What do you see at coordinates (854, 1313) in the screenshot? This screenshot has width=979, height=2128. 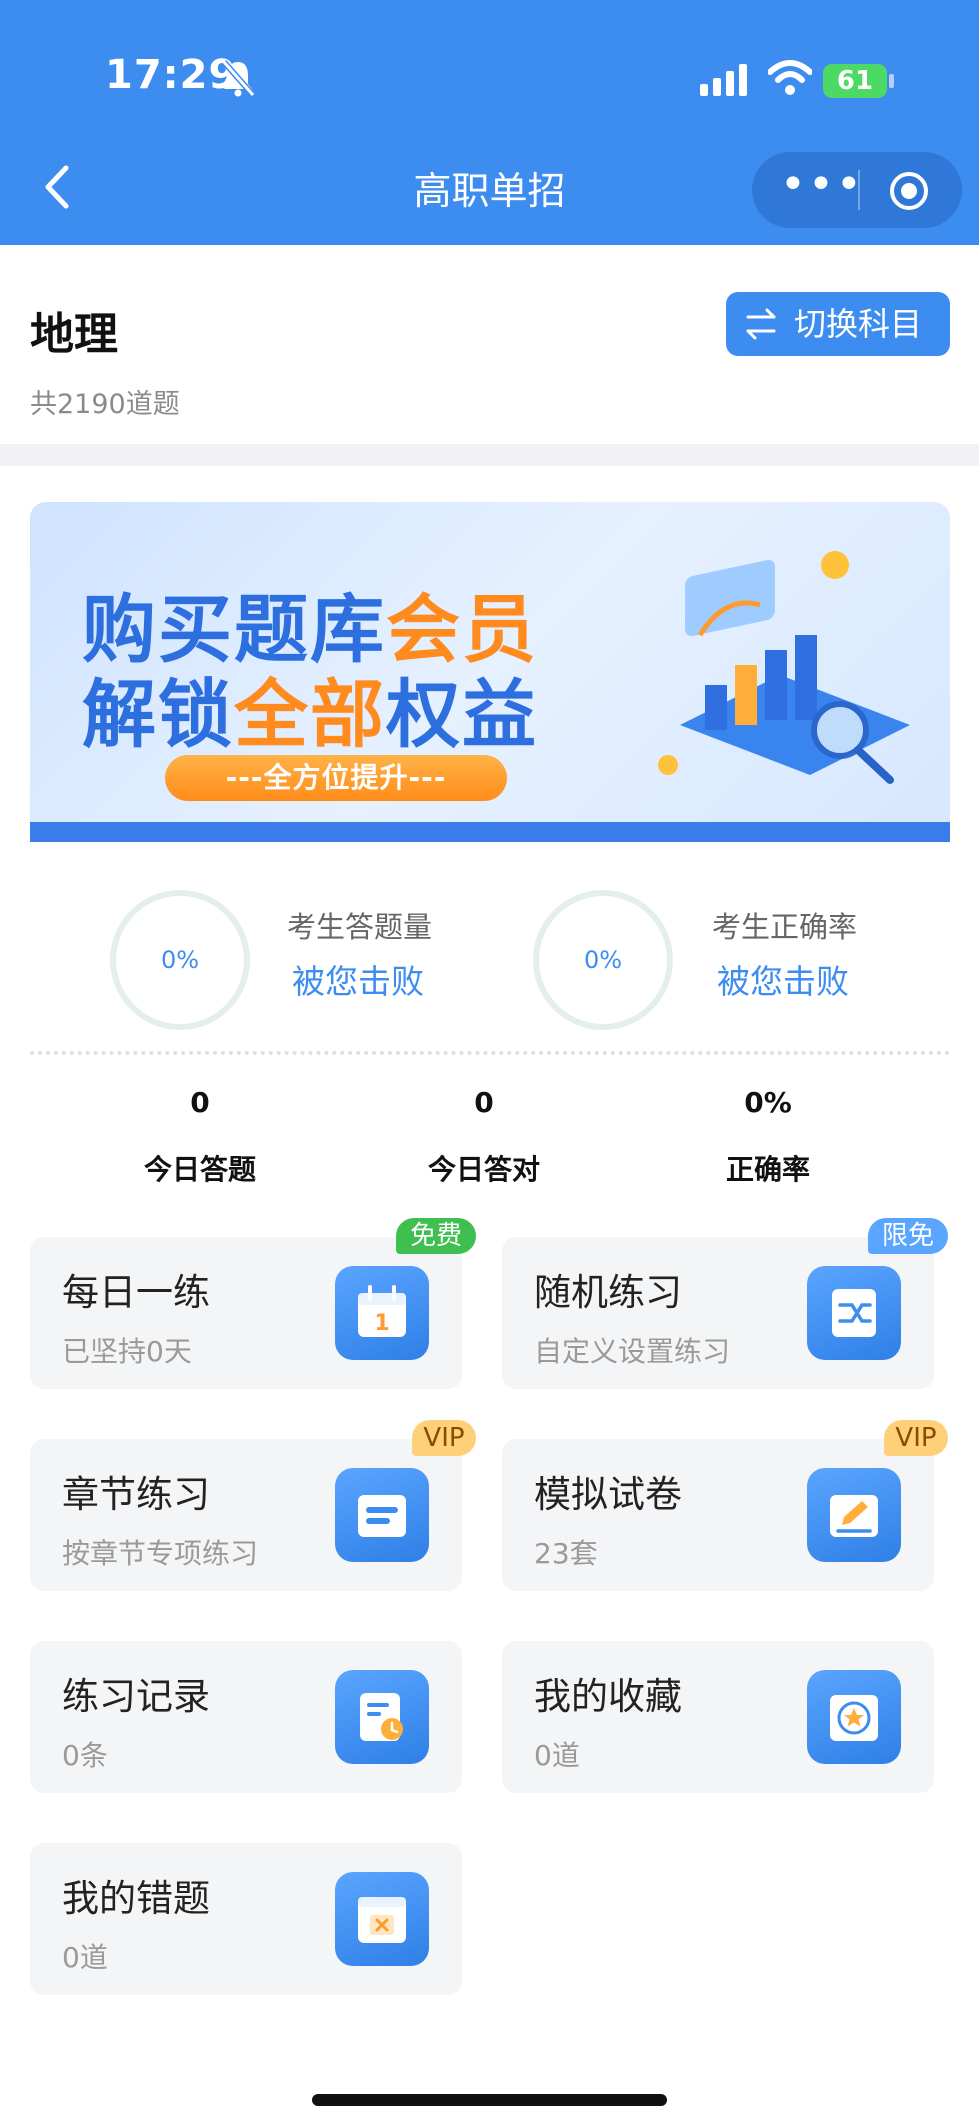 I see `shuffle-icon` at bounding box center [854, 1313].